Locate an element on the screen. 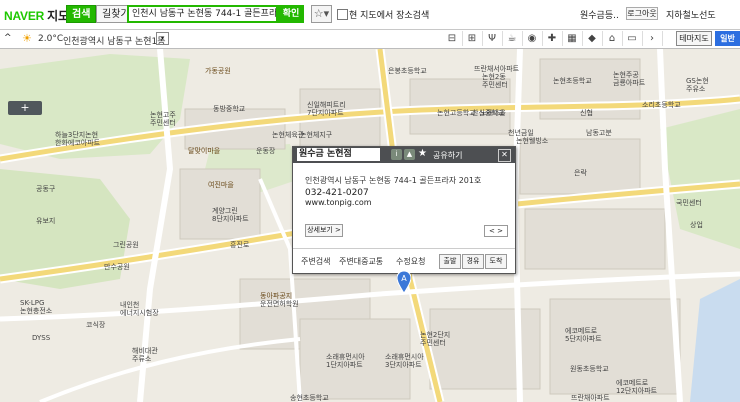 This screenshot has height=402, width=740. hospital-icon: ✚ is located at coordinates (552, 38).